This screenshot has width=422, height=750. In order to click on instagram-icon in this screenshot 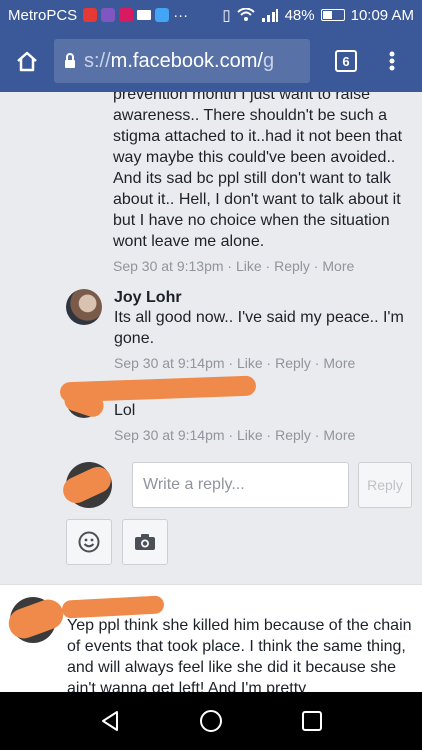, I will do `click(126, 15)`.